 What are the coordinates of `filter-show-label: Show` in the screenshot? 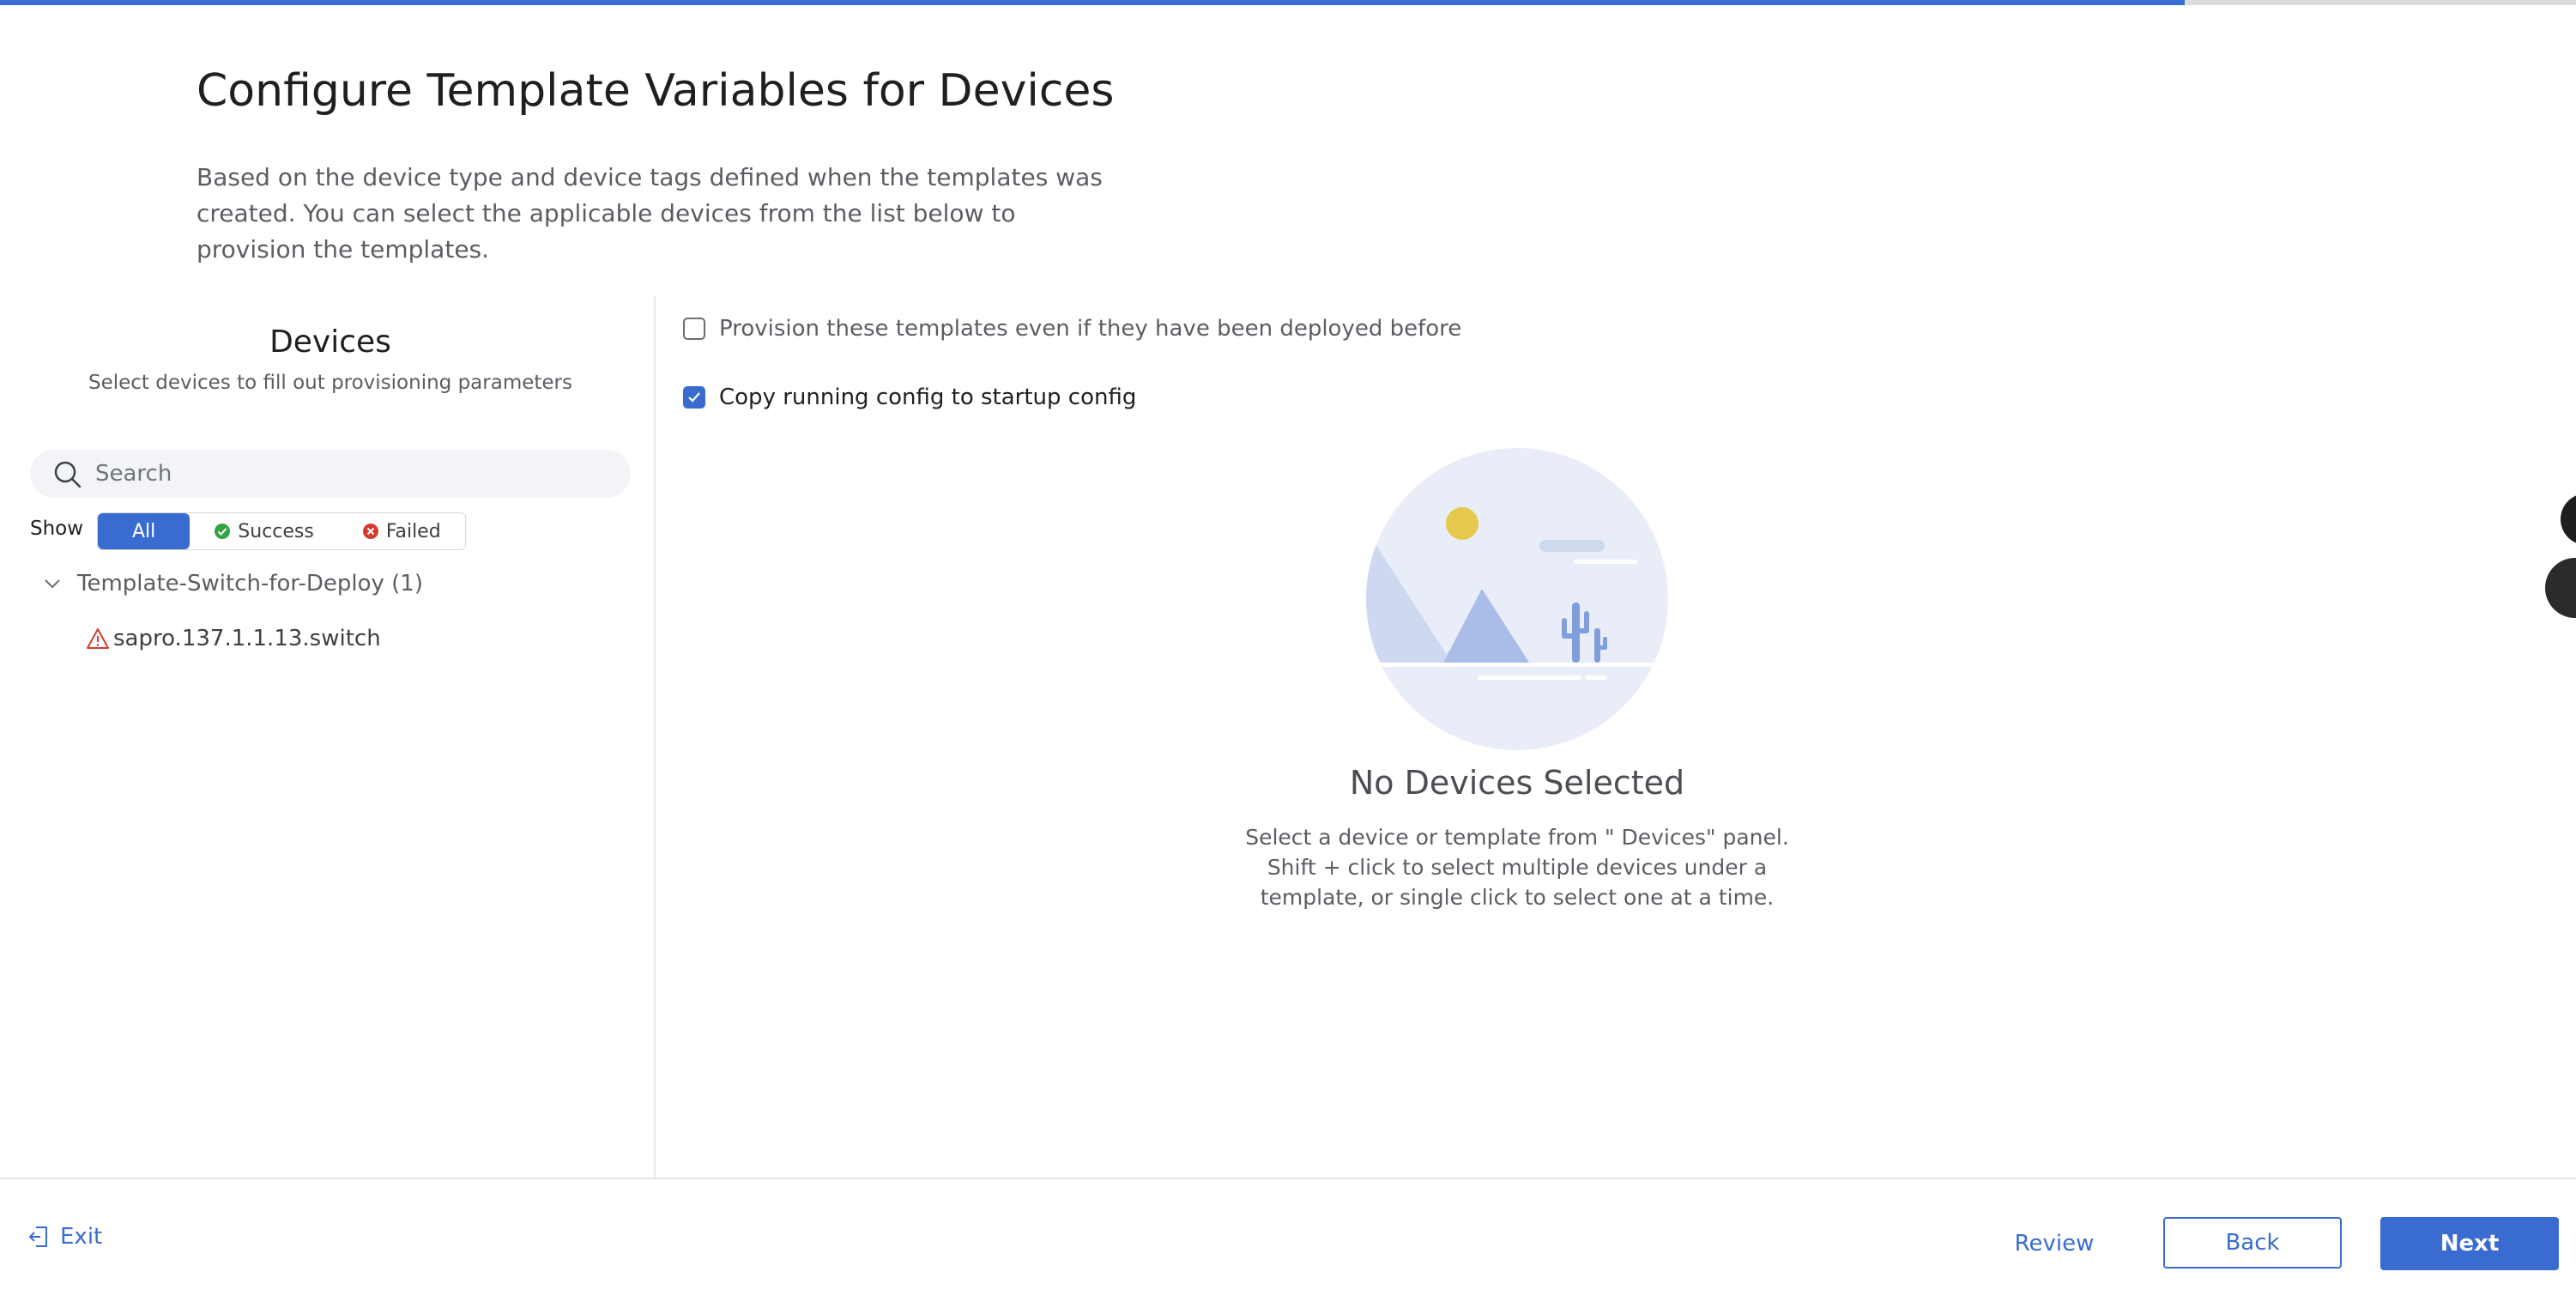 It's located at (57, 529).